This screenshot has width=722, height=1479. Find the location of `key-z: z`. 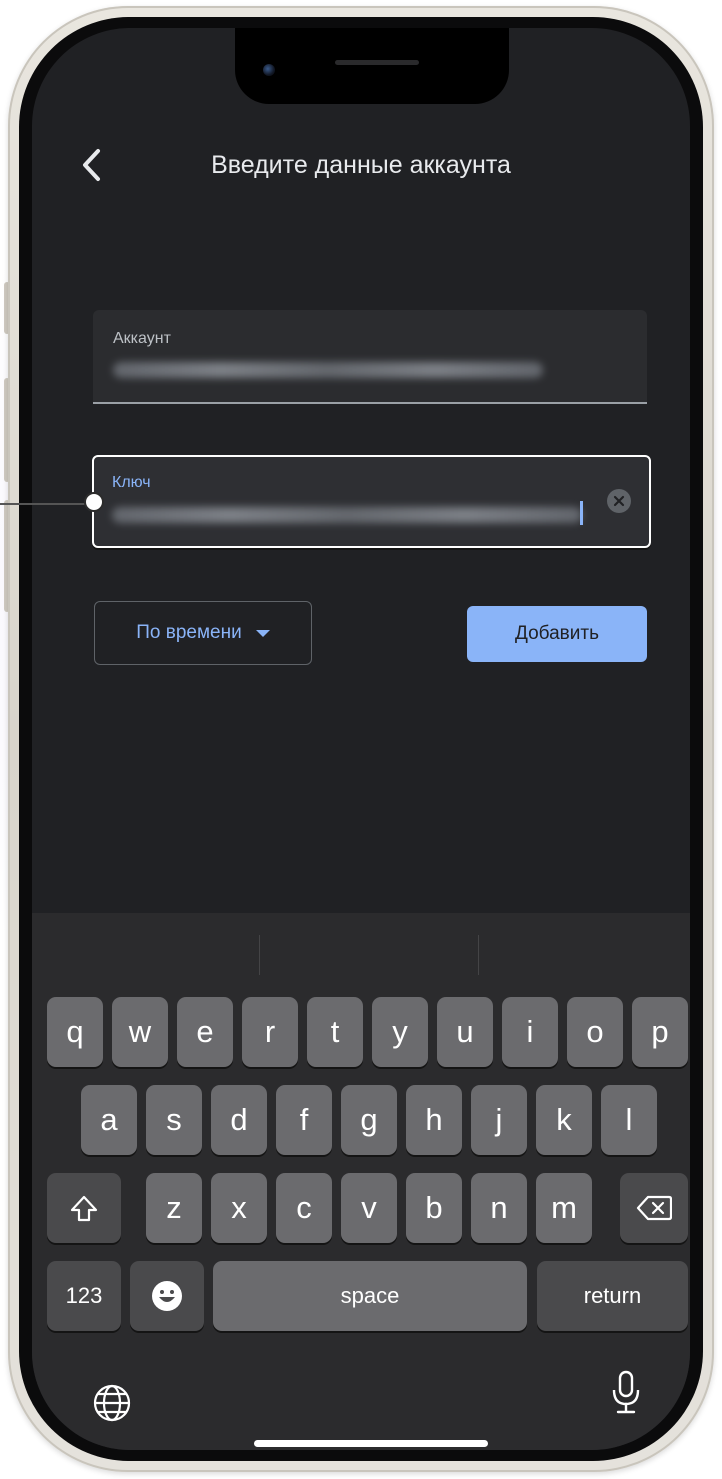

key-z: z is located at coordinates (174, 1208).